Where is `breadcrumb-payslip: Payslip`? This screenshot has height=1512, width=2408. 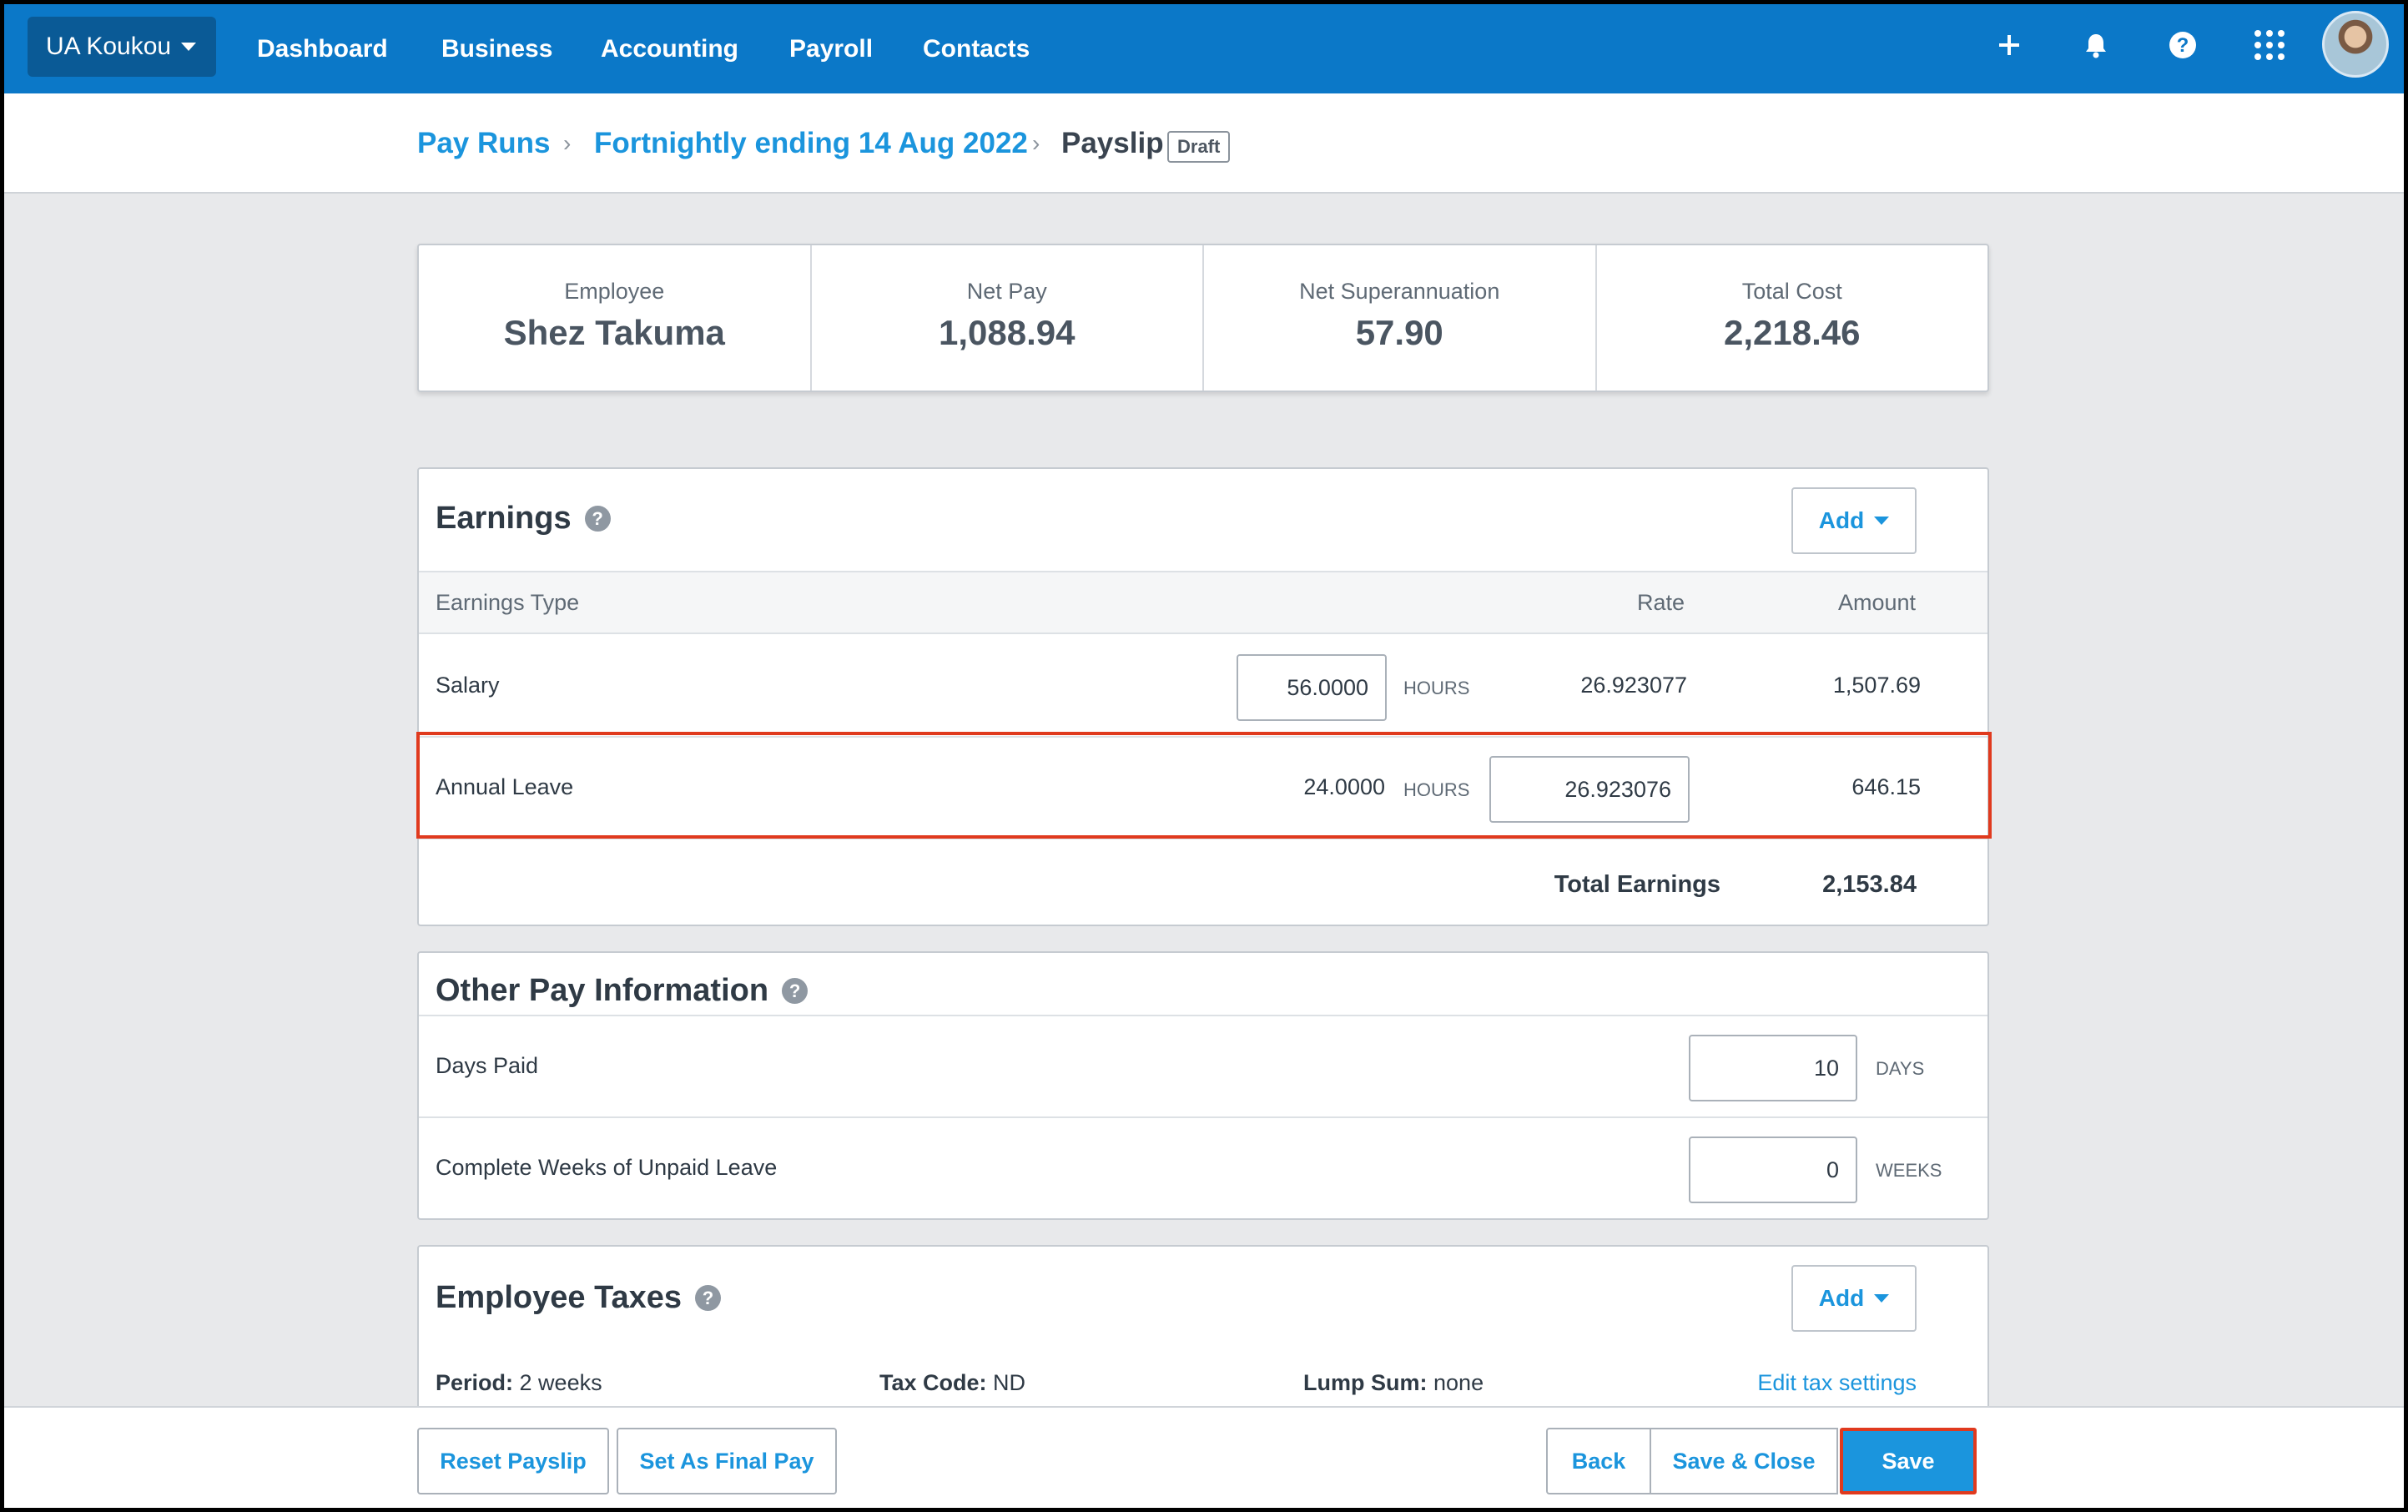
breadcrumb-payslip: Payslip is located at coordinates (1112, 143).